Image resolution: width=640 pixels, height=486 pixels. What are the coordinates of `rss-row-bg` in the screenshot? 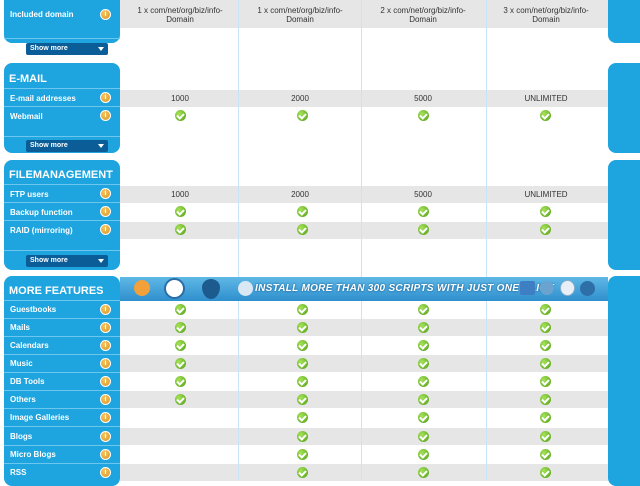 It's located at (364, 472).